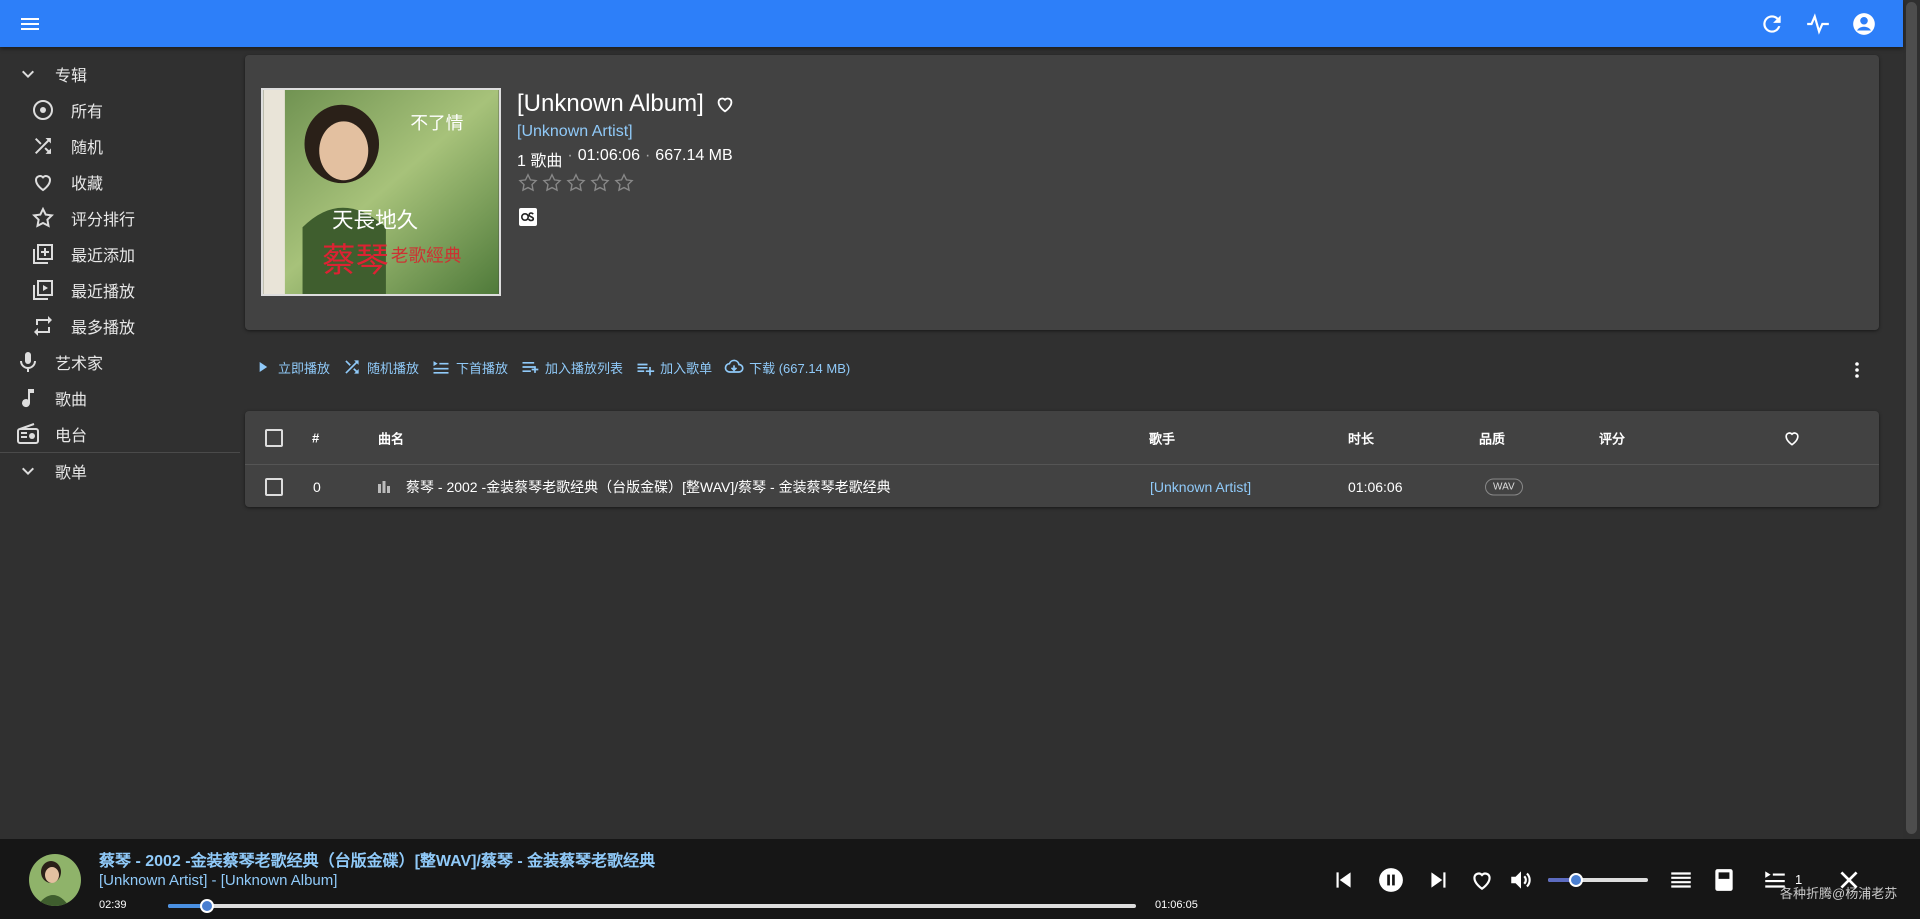 The height and width of the screenshot is (919, 1920). Describe the element at coordinates (274, 437) in the screenshot. I see `select-all-checkbox` at that location.